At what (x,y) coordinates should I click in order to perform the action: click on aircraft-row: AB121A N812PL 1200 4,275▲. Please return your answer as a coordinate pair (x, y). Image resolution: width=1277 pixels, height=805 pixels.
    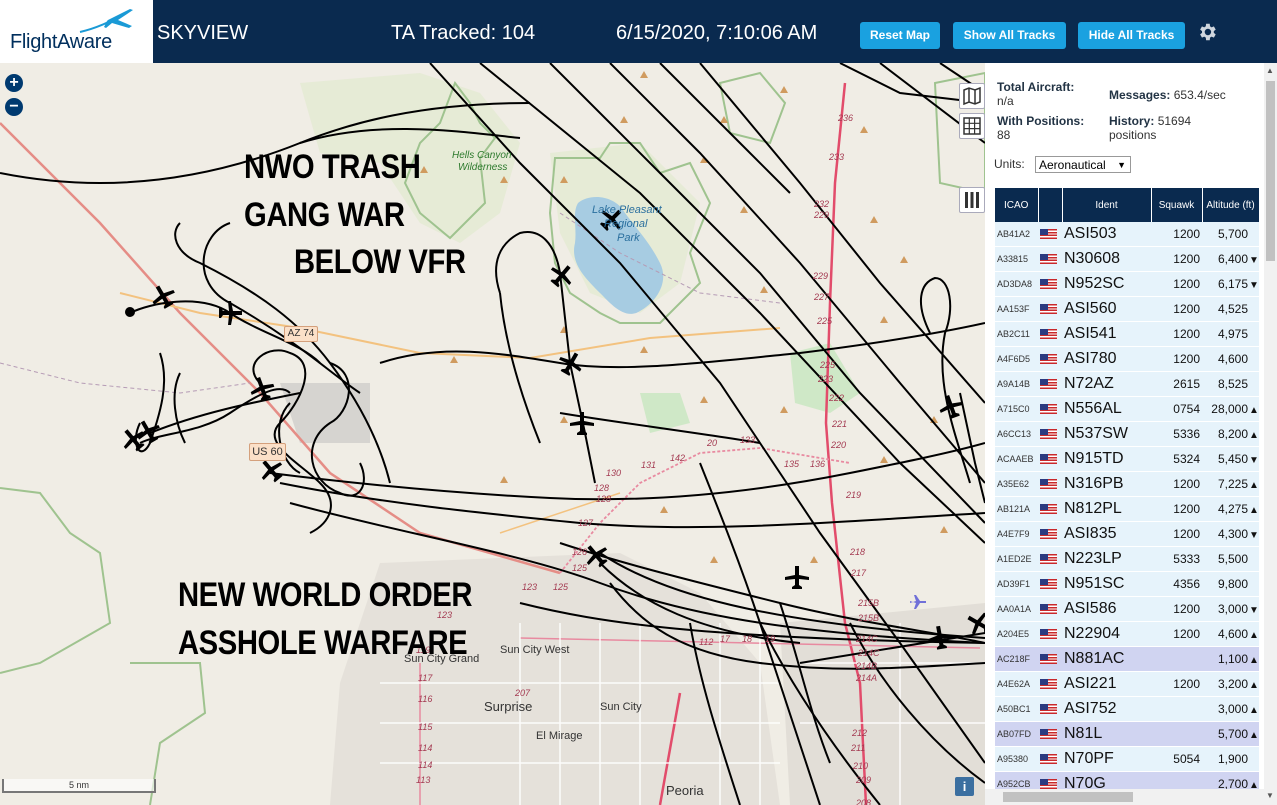
    Looking at the image, I should click on (1127, 509).